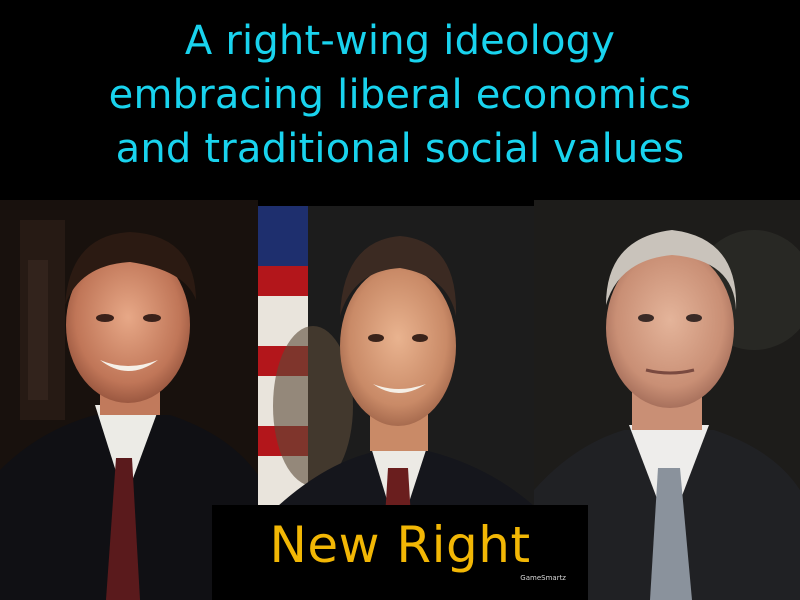  I want to click on definition-line-2: embracing liberal economics, so click(400, 95).